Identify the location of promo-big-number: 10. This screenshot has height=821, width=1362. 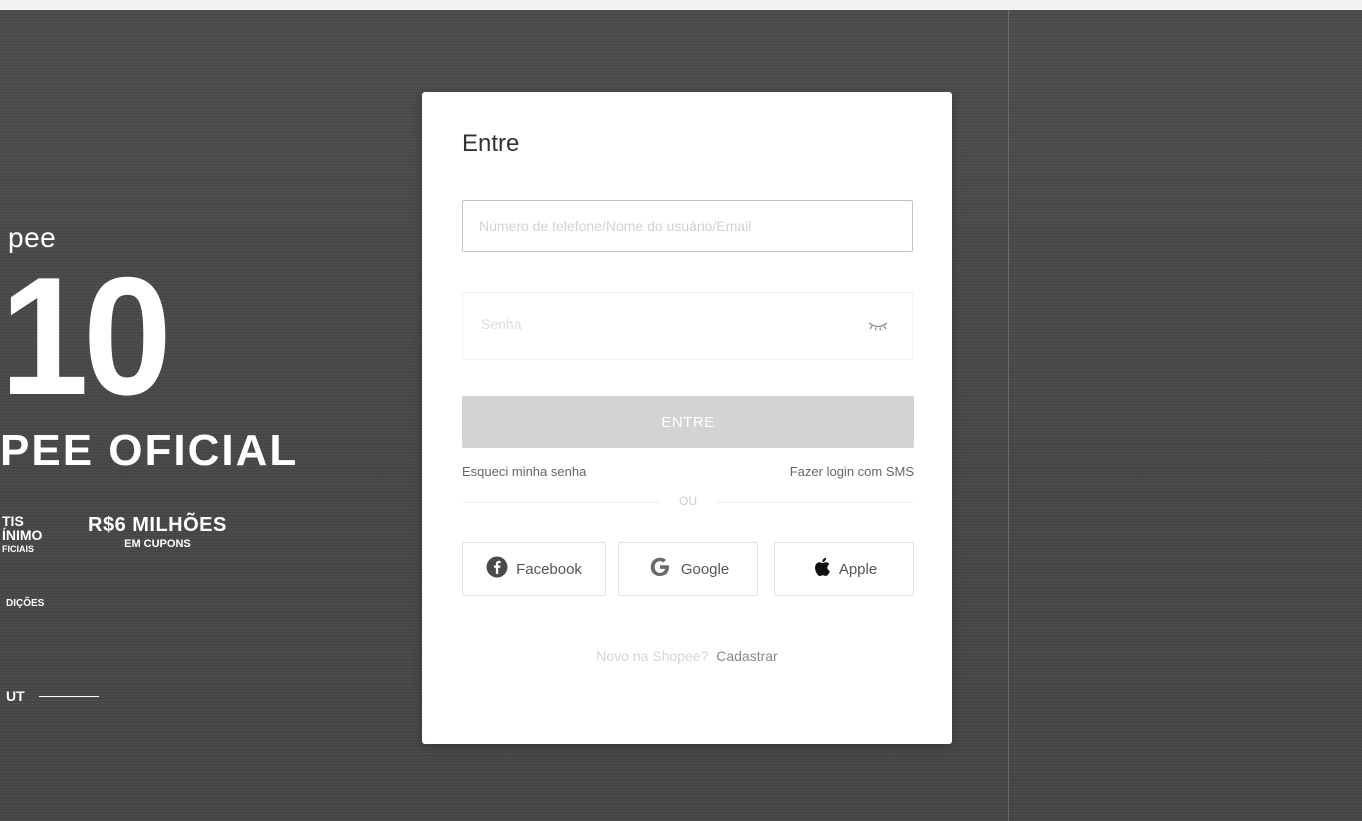
(86, 336).